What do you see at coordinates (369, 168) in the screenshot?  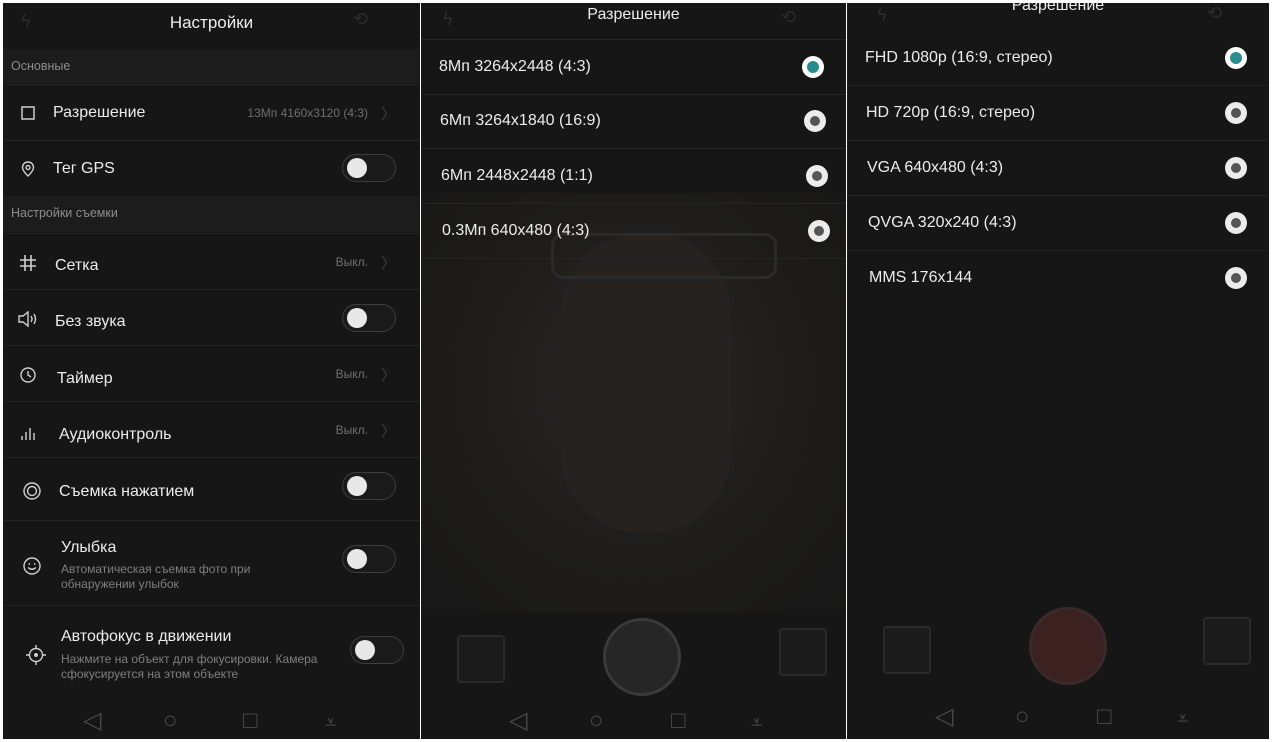 I see `gps-toggle` at bounding box center [369, 168].